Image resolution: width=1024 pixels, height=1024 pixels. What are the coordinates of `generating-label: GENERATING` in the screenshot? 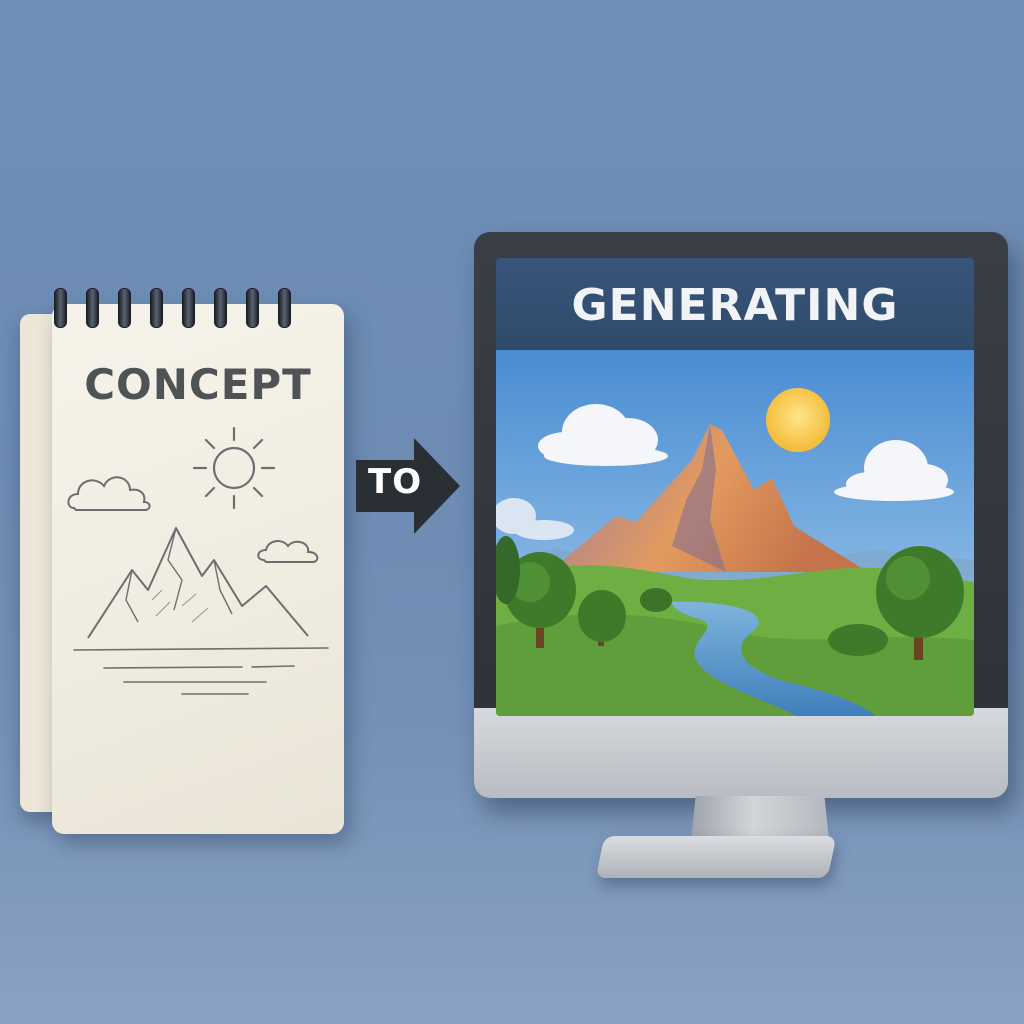 It's located at (735, 305).